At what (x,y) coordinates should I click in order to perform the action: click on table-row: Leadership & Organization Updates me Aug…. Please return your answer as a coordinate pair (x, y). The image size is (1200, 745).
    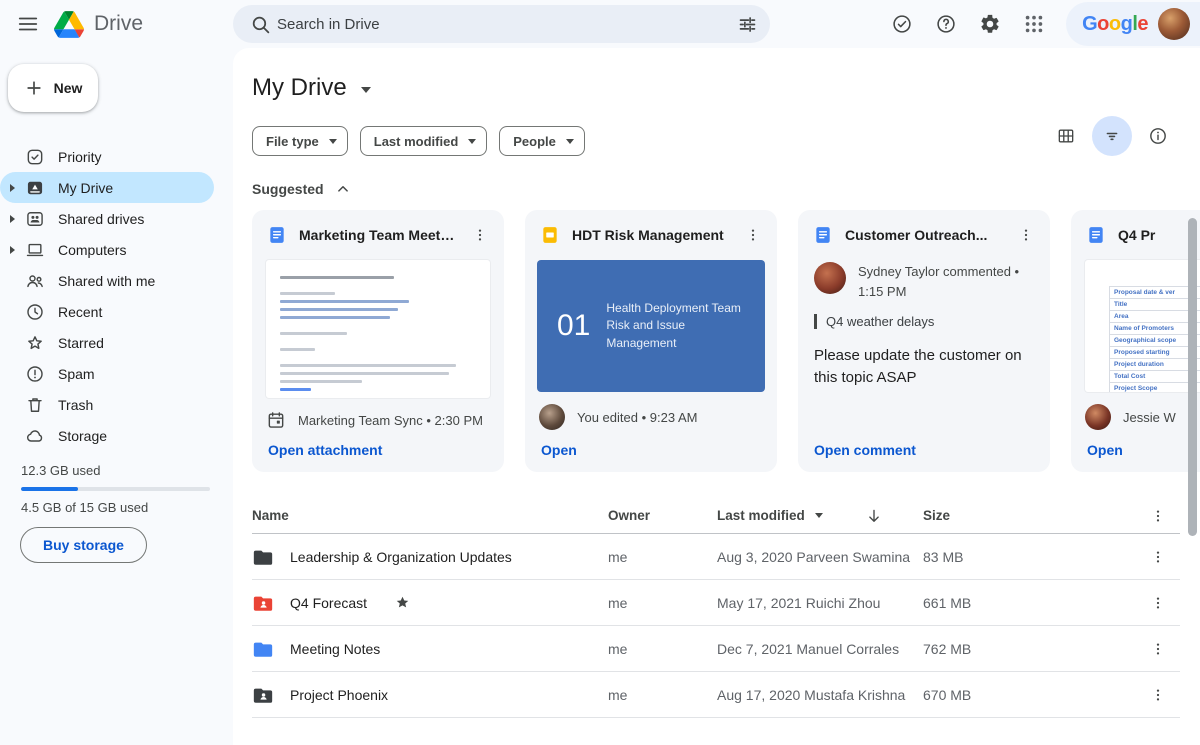
    Looking at the image, I should click on (716, 557).